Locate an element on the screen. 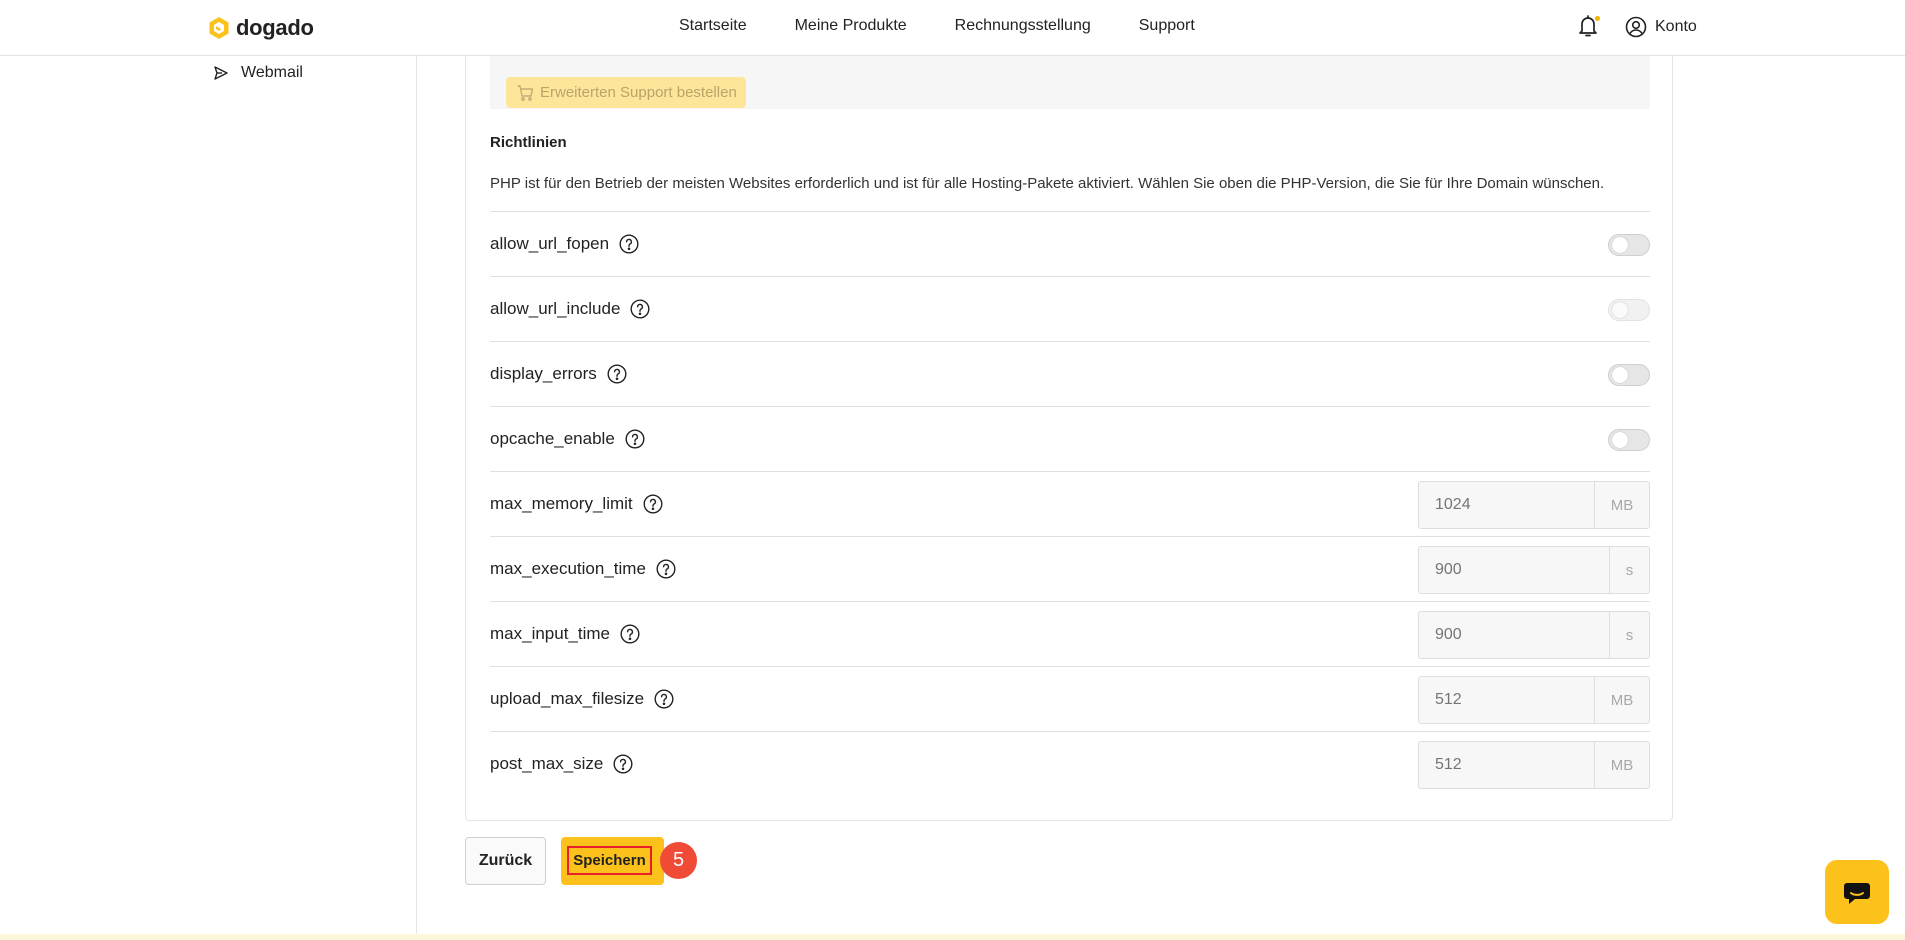  chat-button is located at coordinates (1857, 892).